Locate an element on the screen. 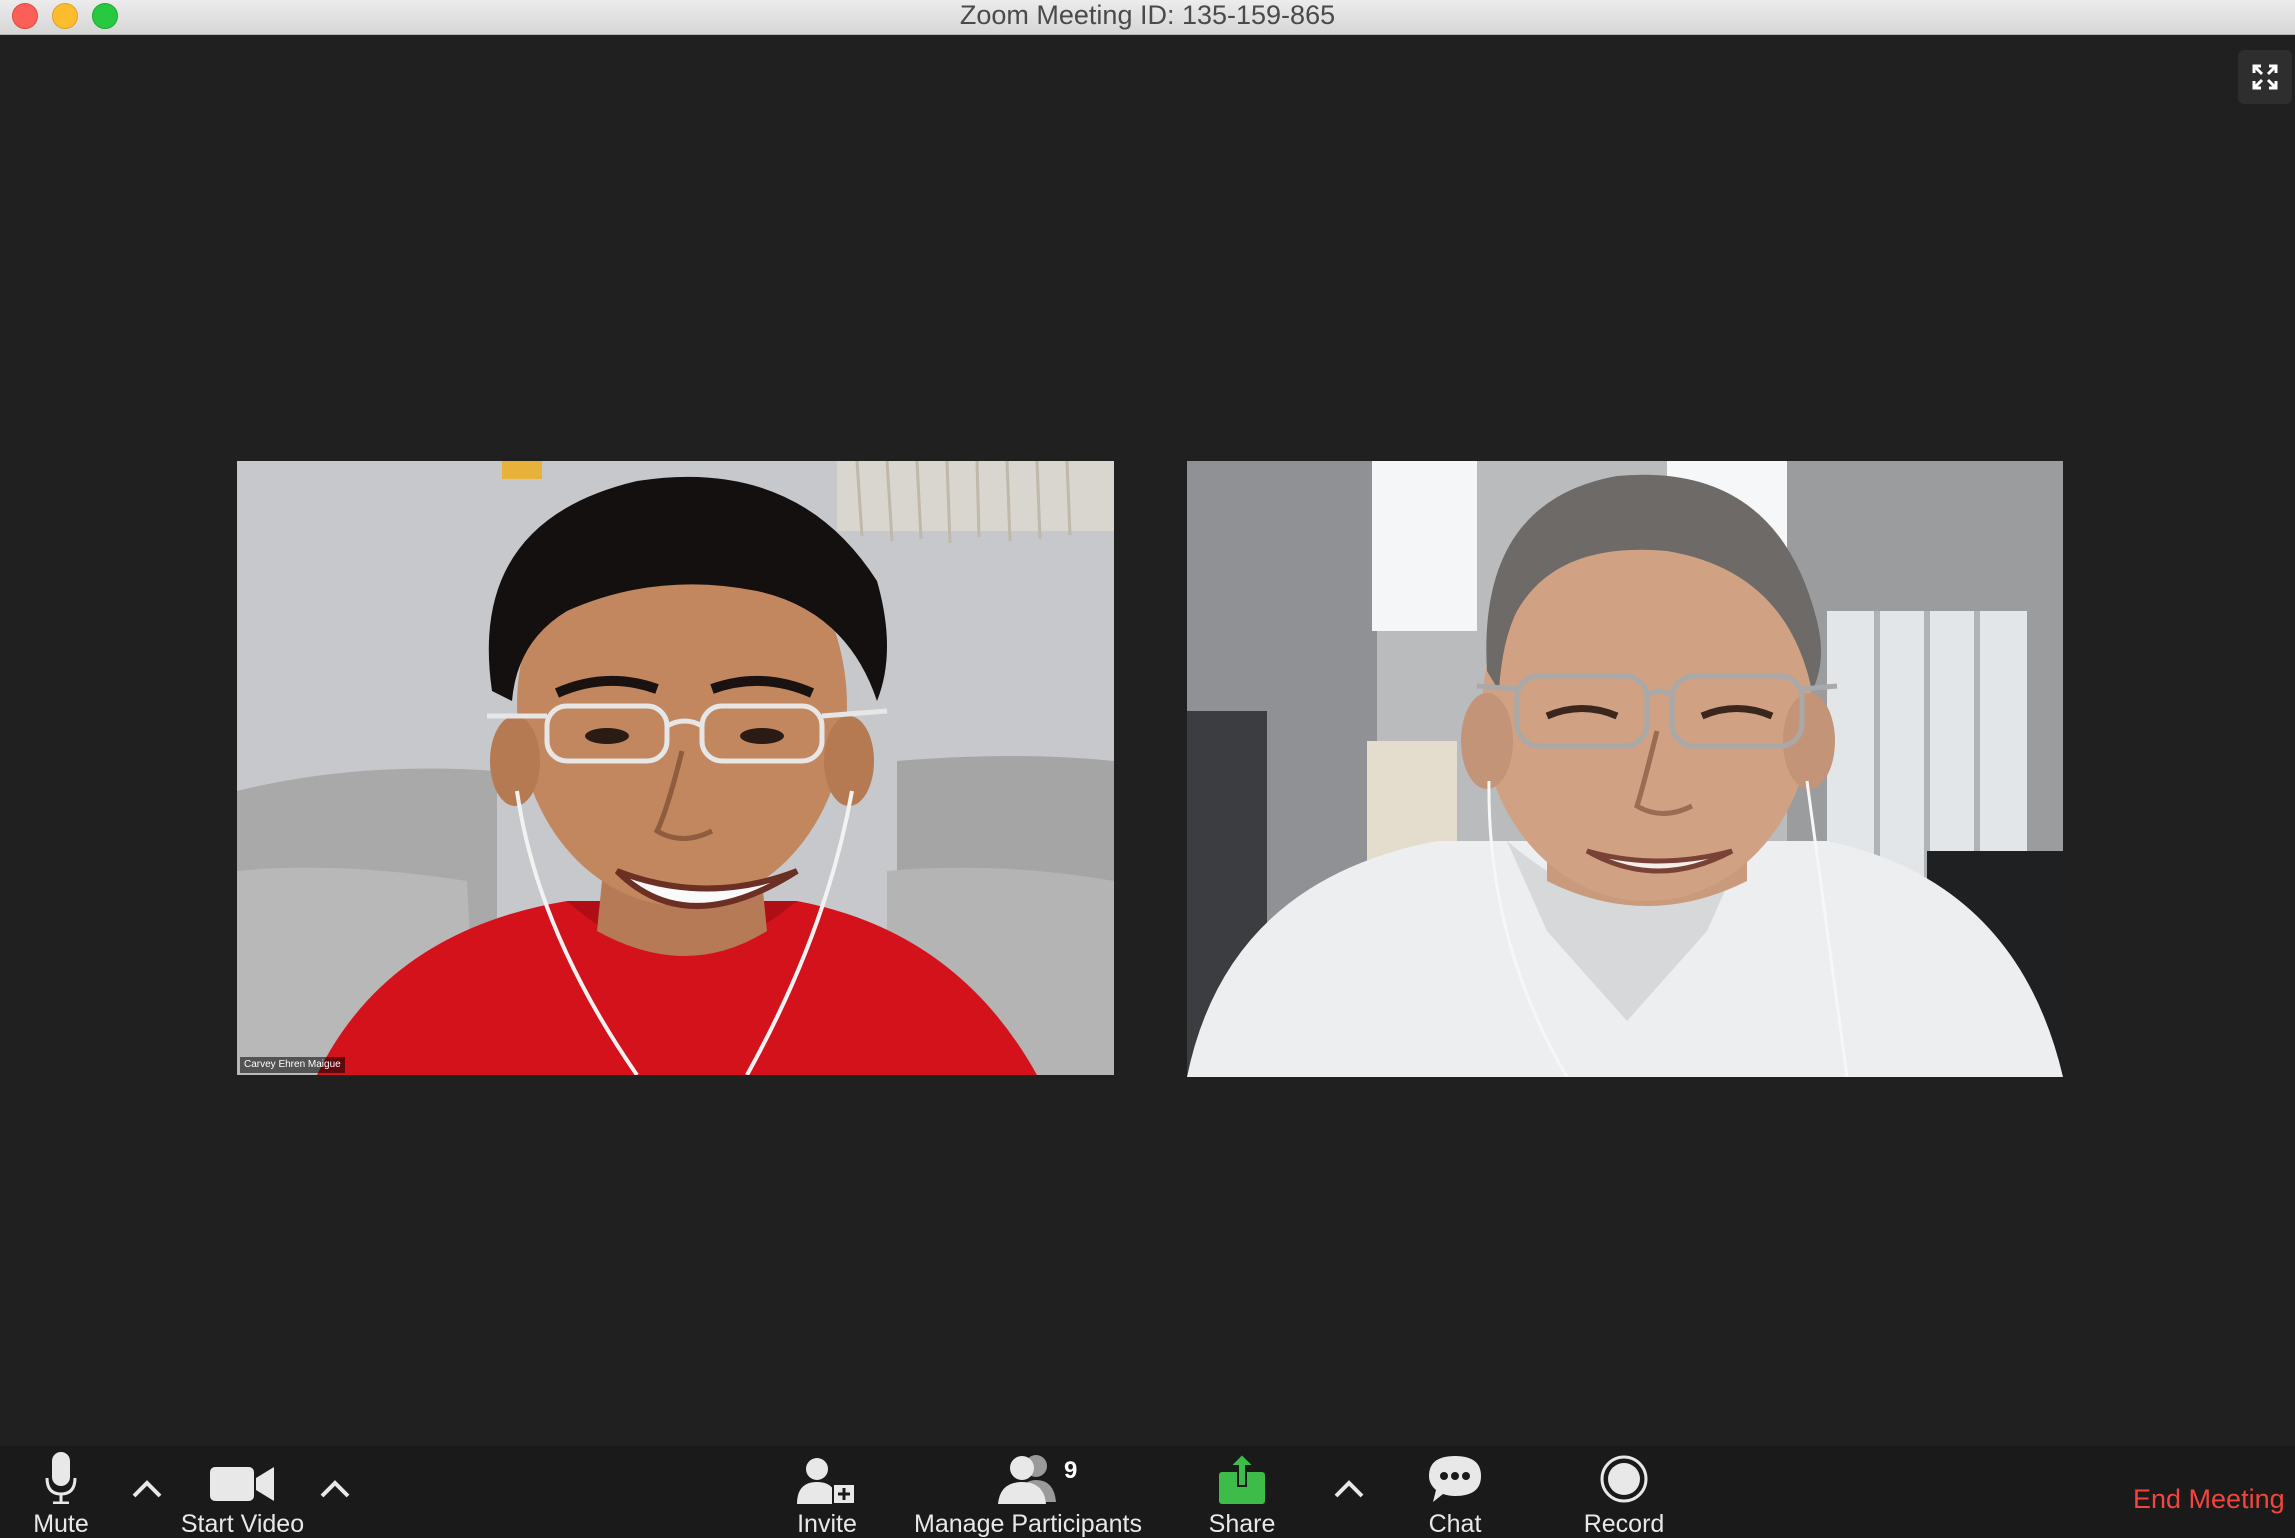 This screenshot has width=2295, height=1538. invite-button: Invite is located at coordinates (827, 1492).